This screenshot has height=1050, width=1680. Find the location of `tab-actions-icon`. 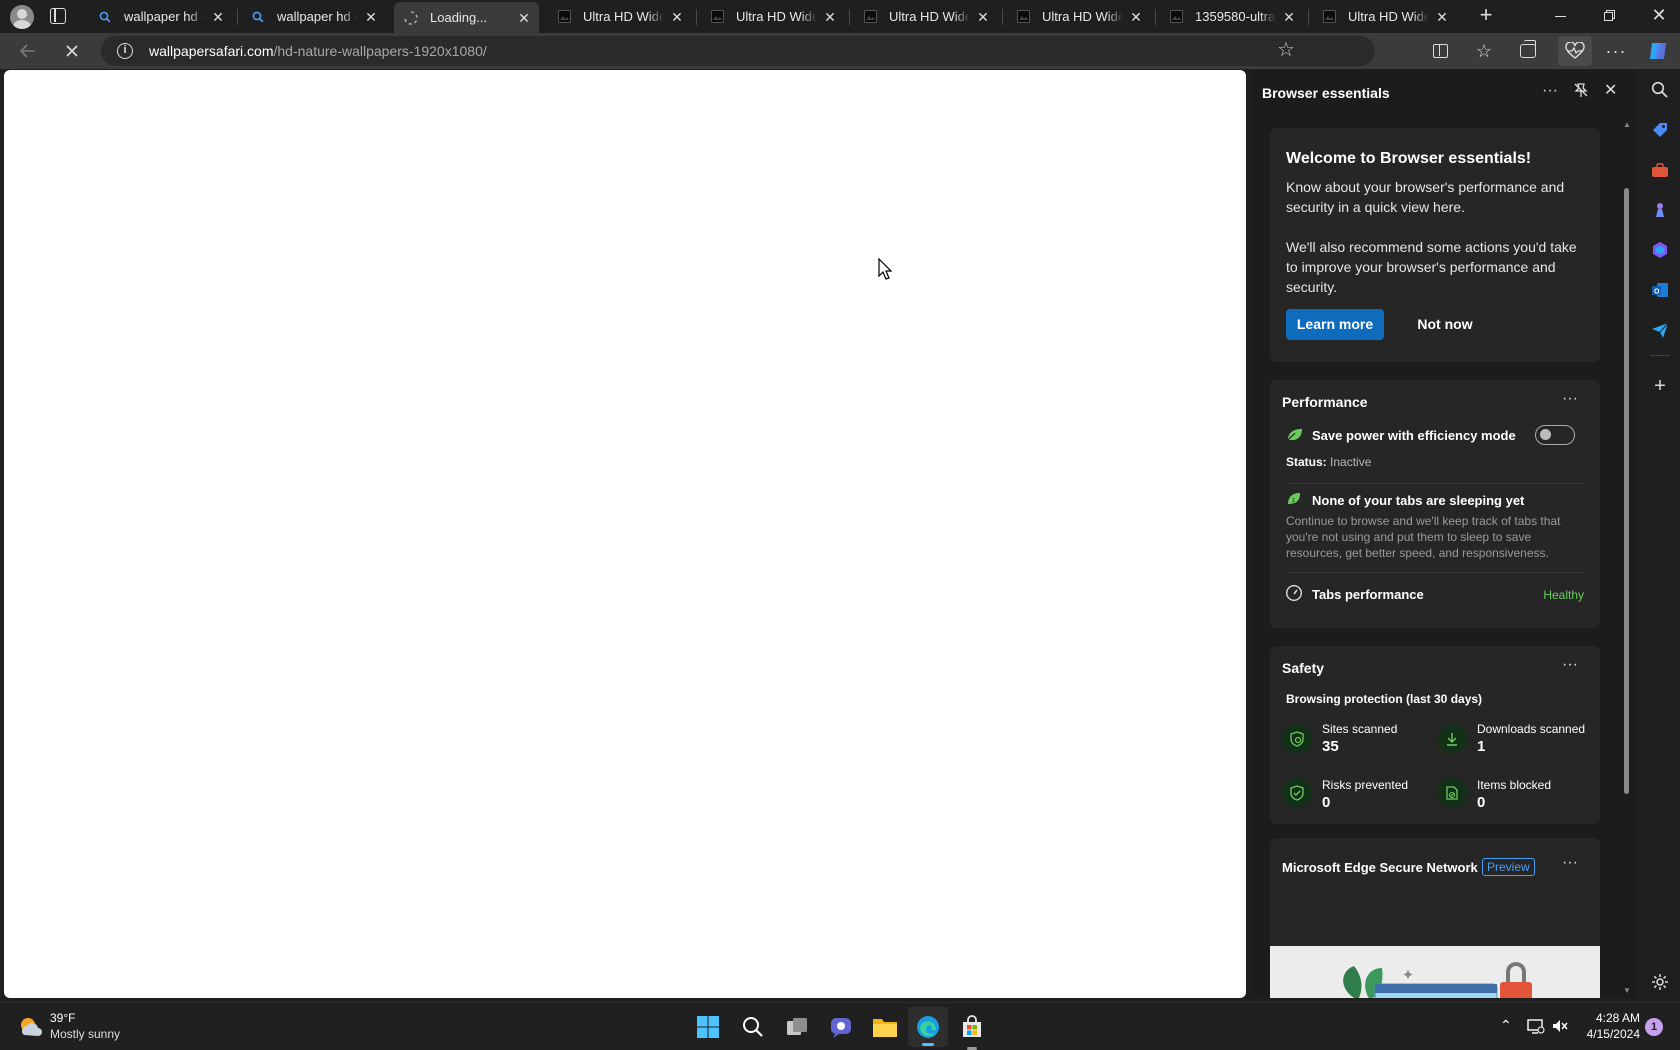

tab-actions-icon is located at coordinates (58, 16).